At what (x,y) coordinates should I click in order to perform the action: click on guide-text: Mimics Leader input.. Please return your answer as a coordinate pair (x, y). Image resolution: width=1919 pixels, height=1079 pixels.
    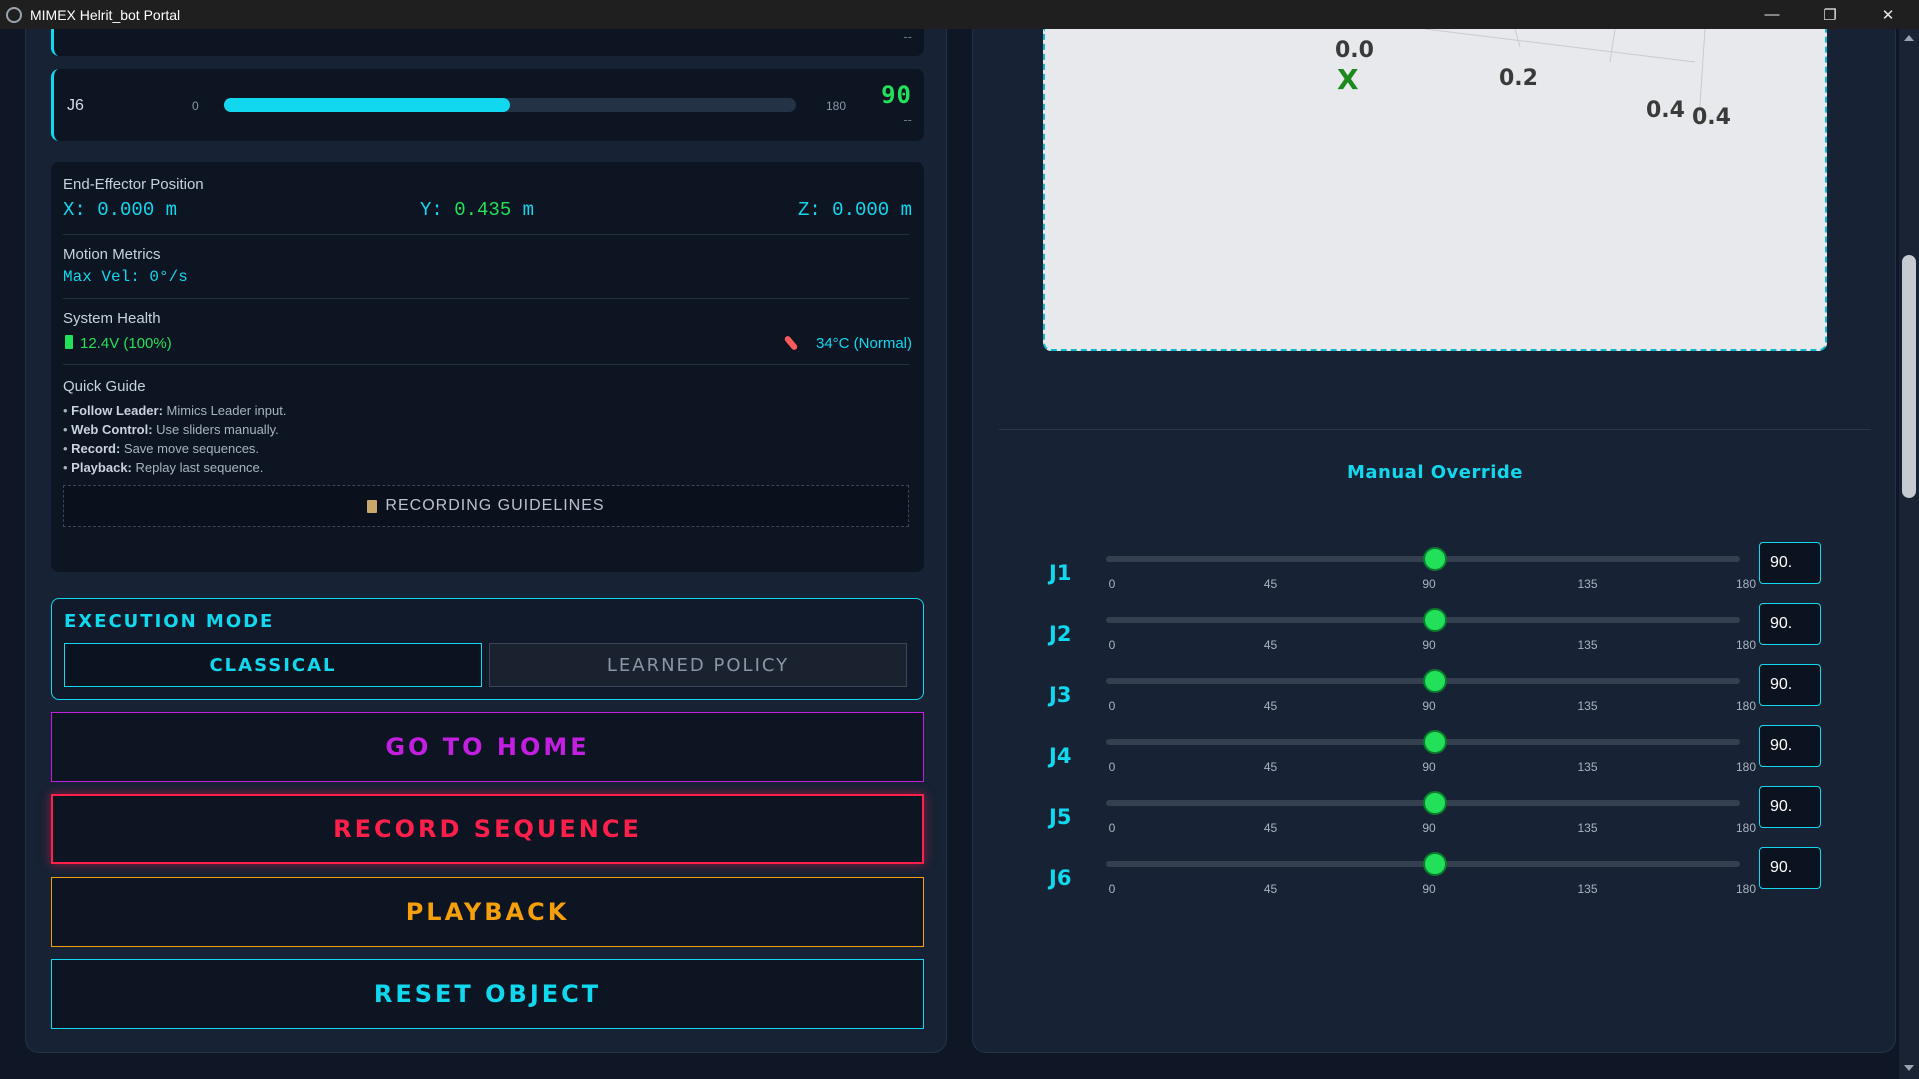
    Looking at the image, I should click on (224, 410).